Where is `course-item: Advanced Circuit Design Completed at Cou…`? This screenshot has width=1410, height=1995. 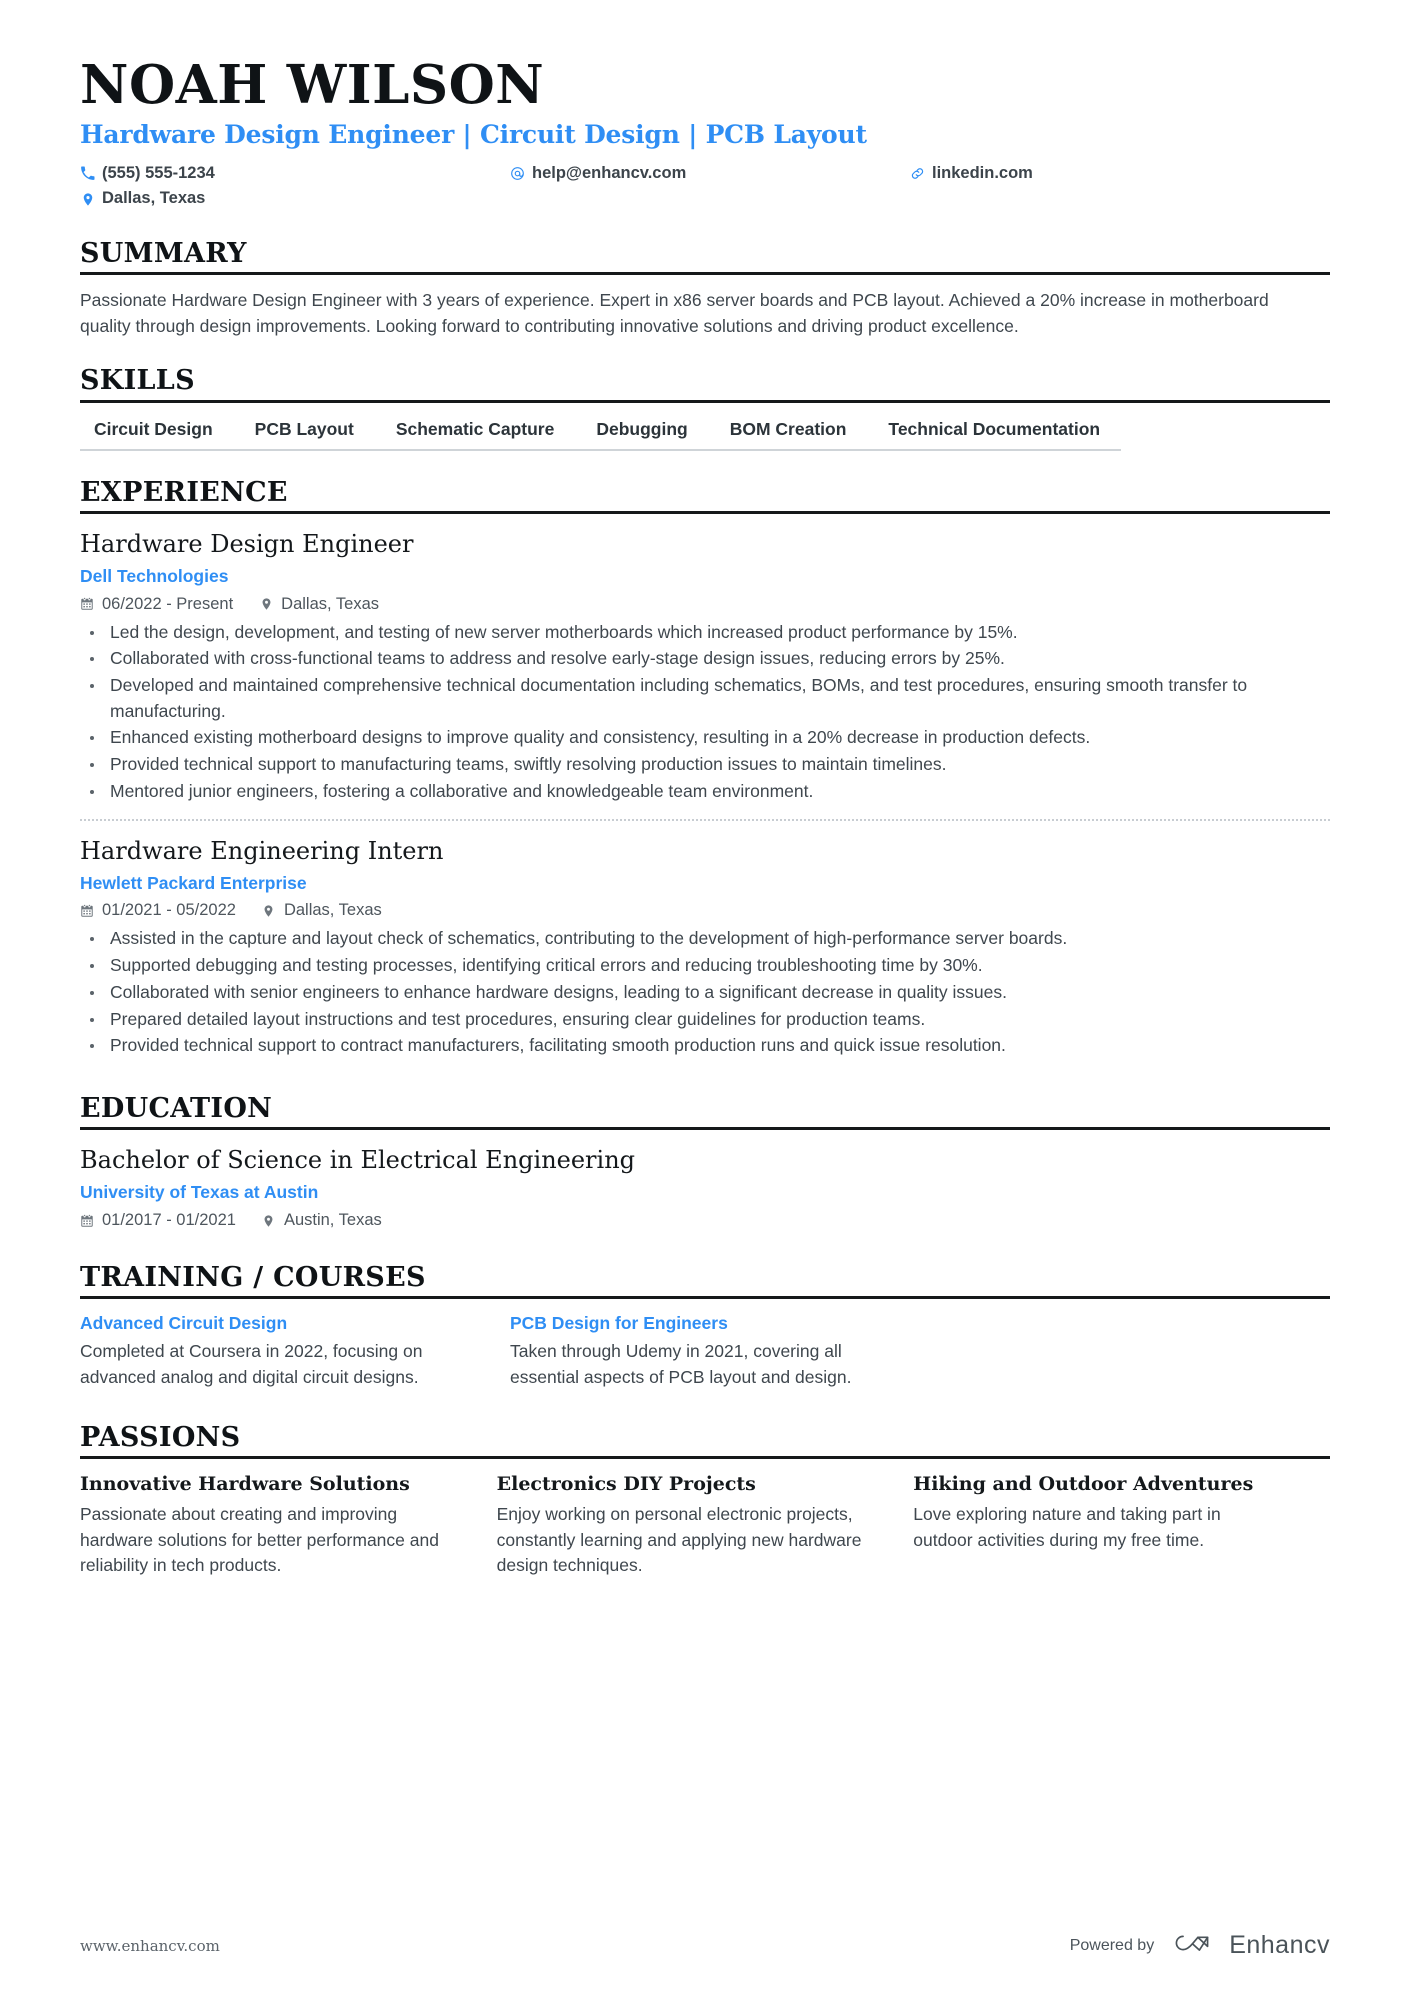
course-item: Advanced Circuit Design Completed at Cou… is located at coordinates (295, 1351).